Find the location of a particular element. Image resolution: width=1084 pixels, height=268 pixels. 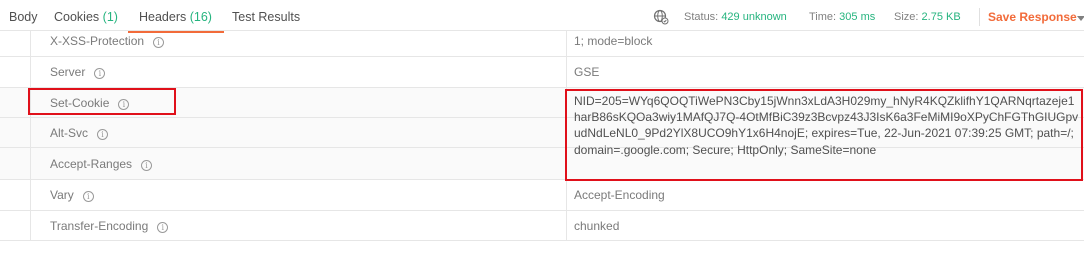

header-value: GSE is located at coordinates (587, 72).